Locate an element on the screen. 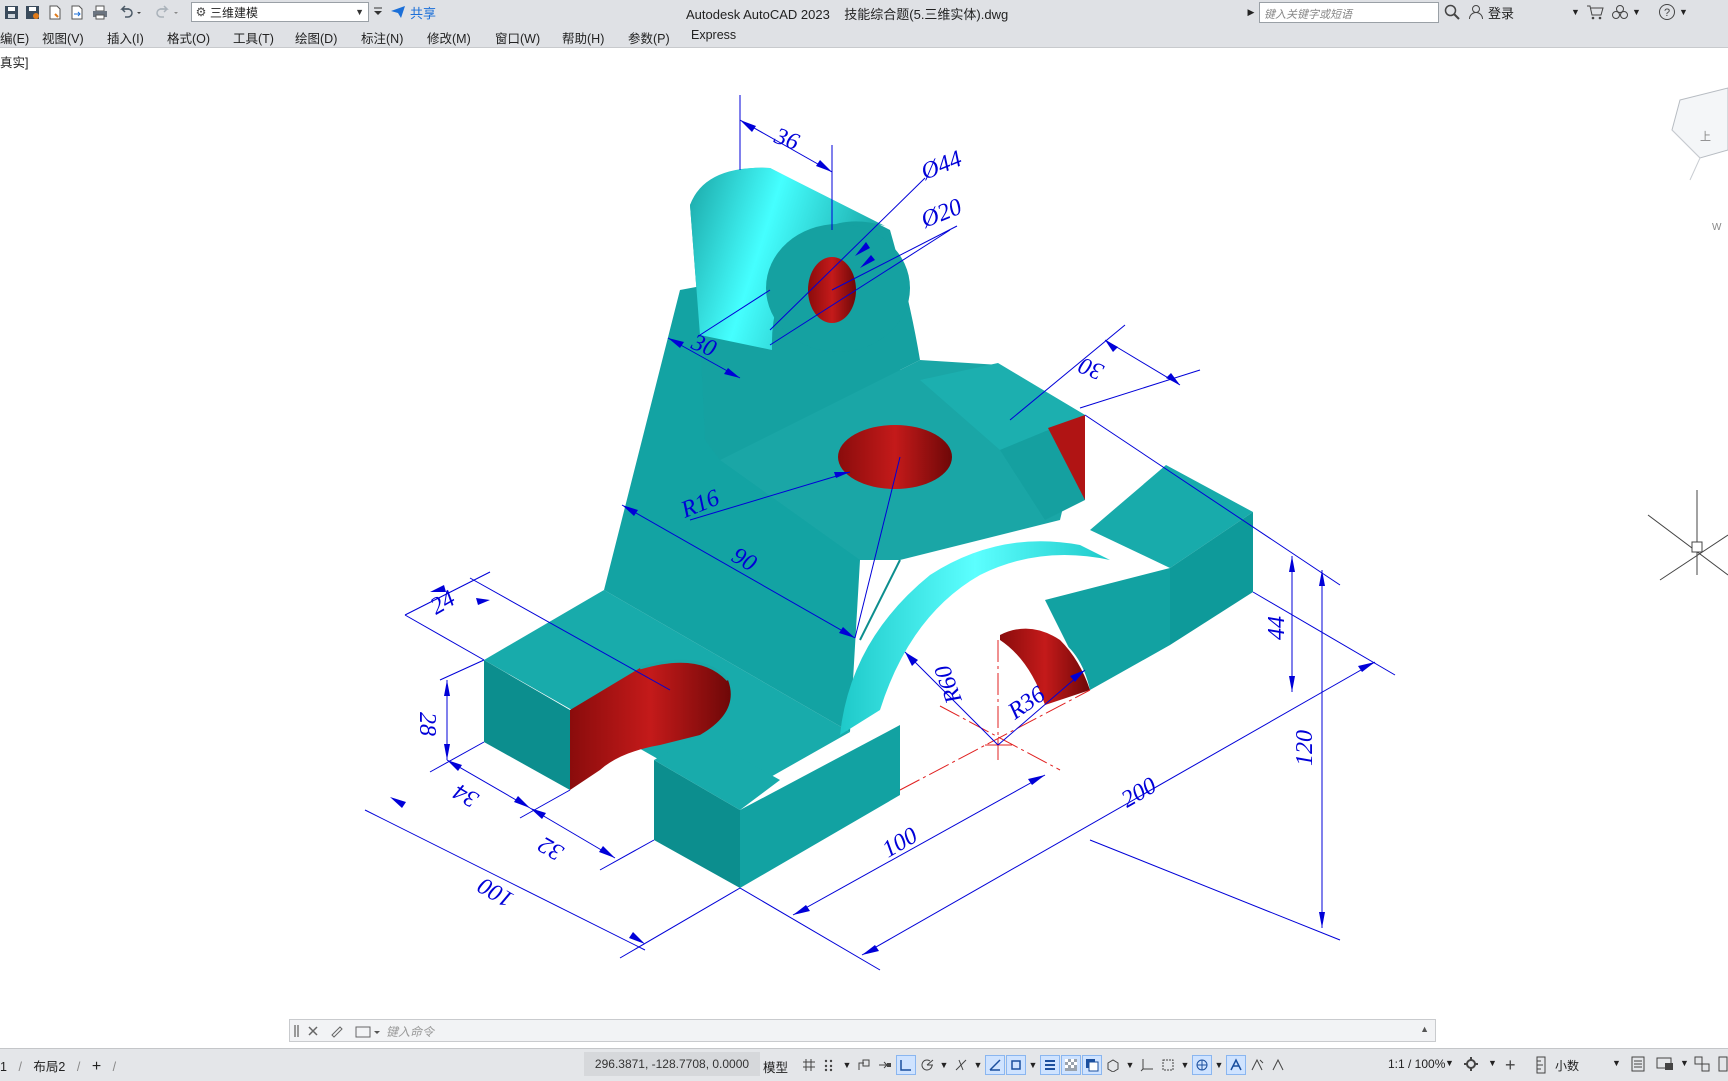  dim-120: 120 is located at coordinates (1305, 748).